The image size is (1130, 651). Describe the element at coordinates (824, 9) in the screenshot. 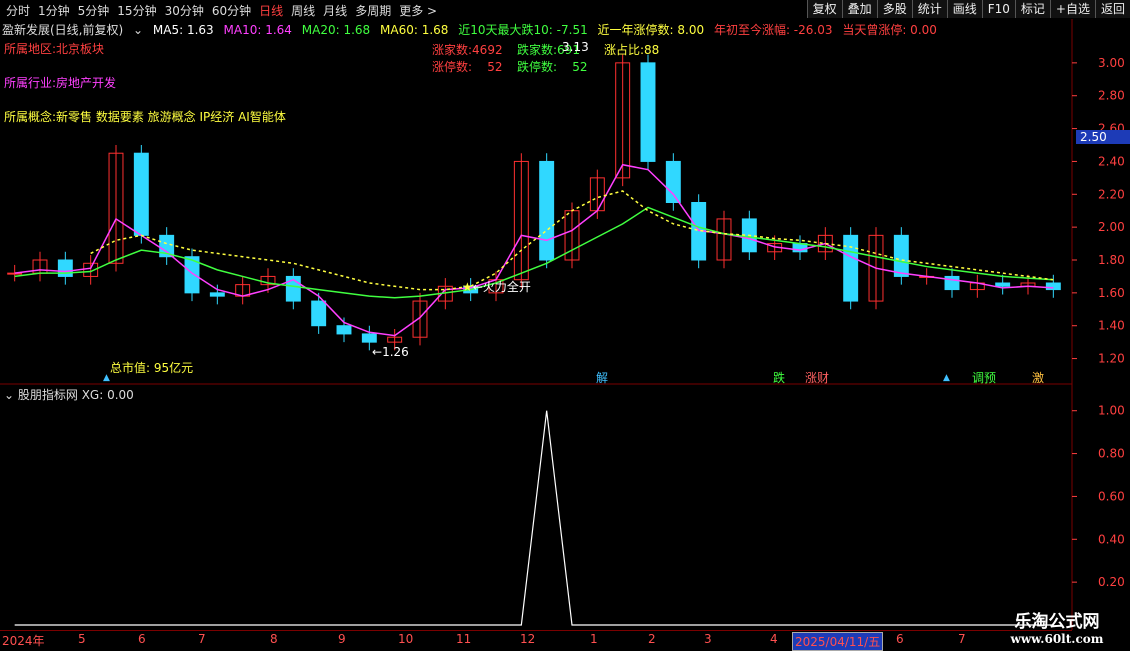

I see `restore-rights-button: 复权` at that location.